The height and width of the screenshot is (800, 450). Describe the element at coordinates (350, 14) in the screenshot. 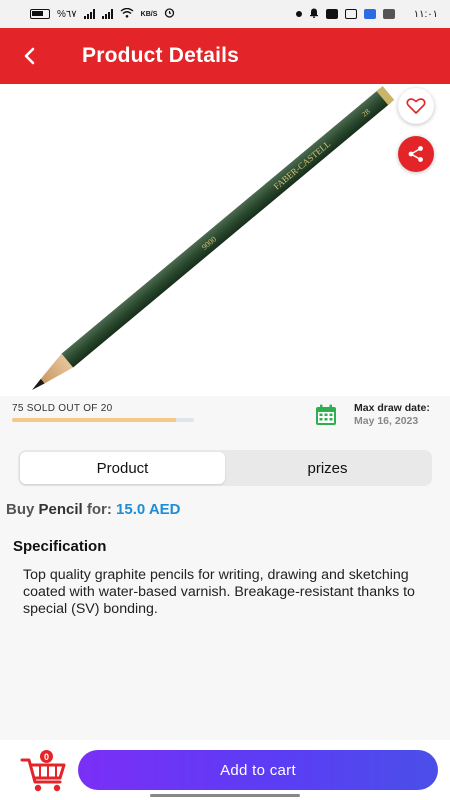

I see `app-notification-icon` at that location.